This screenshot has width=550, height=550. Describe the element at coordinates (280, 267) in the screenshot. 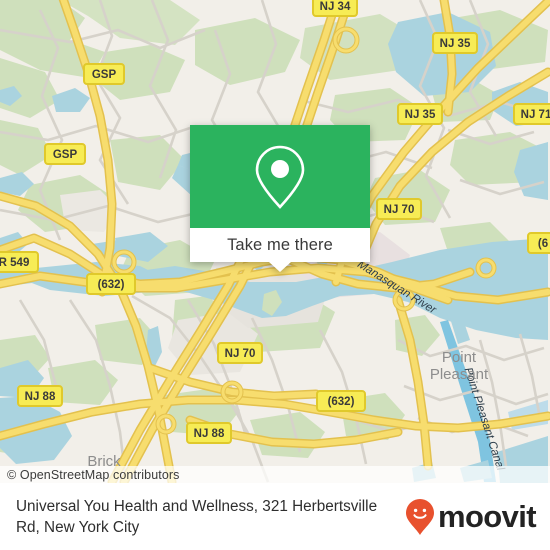

I see `callout-pointer-tail` at that location.